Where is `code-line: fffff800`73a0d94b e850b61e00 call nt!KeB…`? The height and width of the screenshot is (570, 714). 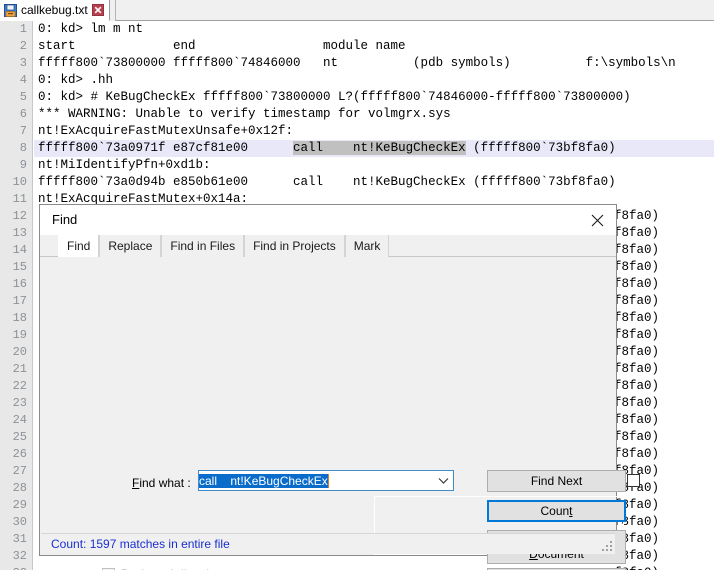 code-line: fffff800`73a0d94b e850b61e00 call nt!KeB… is located at coordinates (374, 182).